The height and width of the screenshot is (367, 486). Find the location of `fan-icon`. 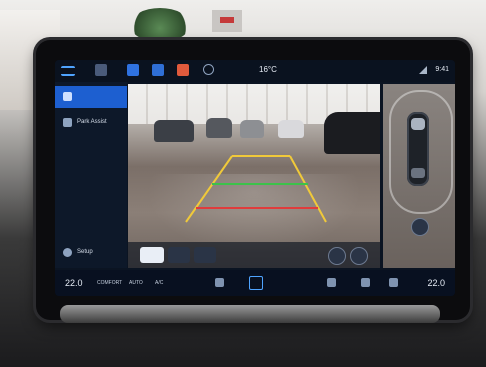

fan-icon is located at coordinates (331, 282).